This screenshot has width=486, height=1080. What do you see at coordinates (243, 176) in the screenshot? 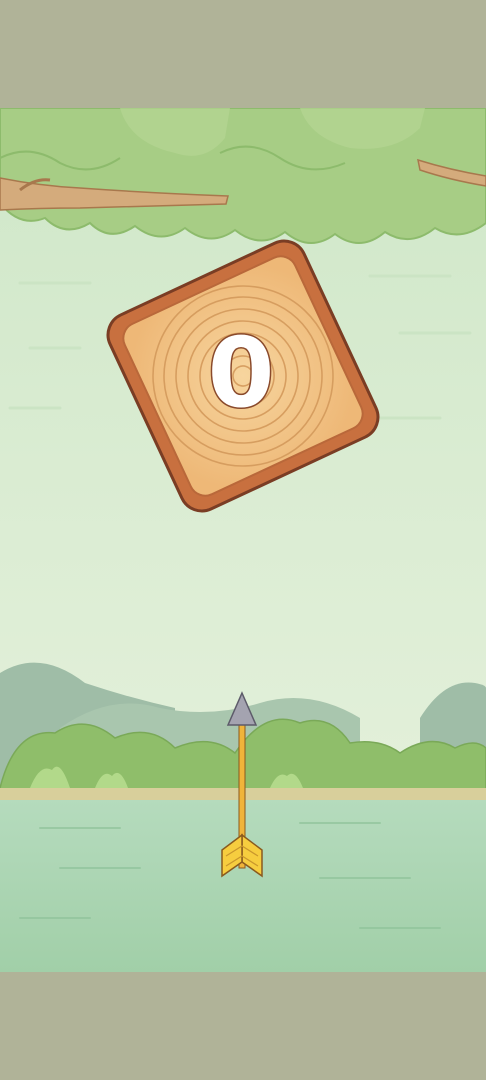
I see `tree-canopy` at bounding box center [243, 176].